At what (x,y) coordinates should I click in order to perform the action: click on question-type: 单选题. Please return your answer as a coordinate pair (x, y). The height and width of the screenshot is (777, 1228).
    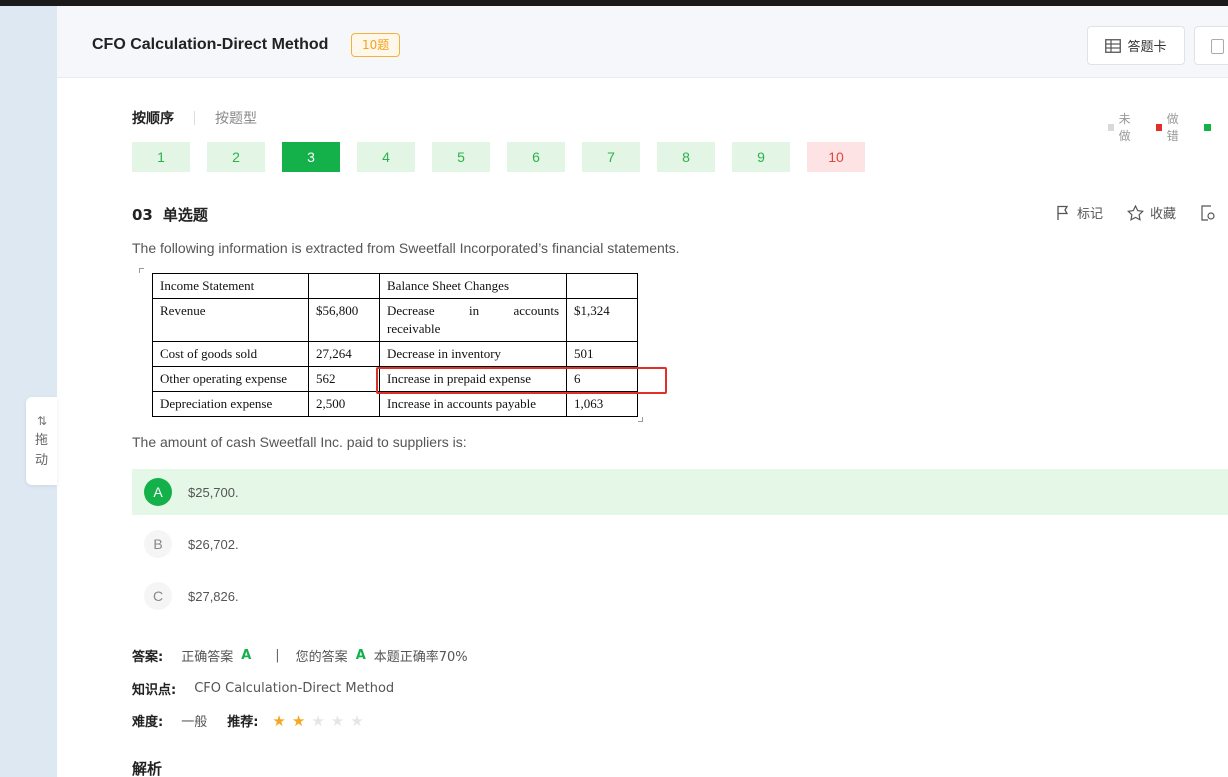
    Looking at the image, I should click on (185, 215).